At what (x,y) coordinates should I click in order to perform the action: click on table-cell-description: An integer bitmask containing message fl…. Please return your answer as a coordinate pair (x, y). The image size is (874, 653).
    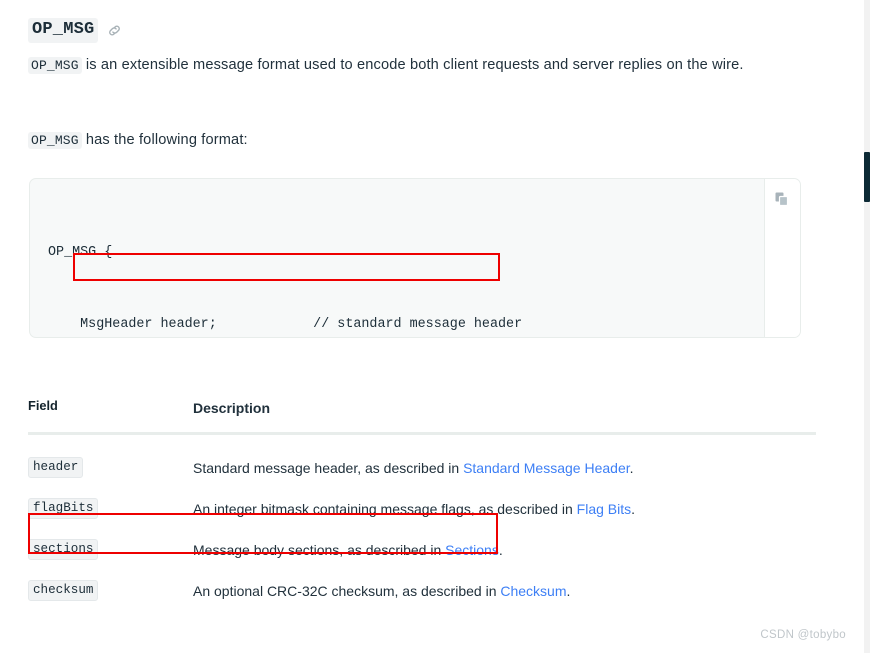
    Looking at the image, I should click on (504, 509).